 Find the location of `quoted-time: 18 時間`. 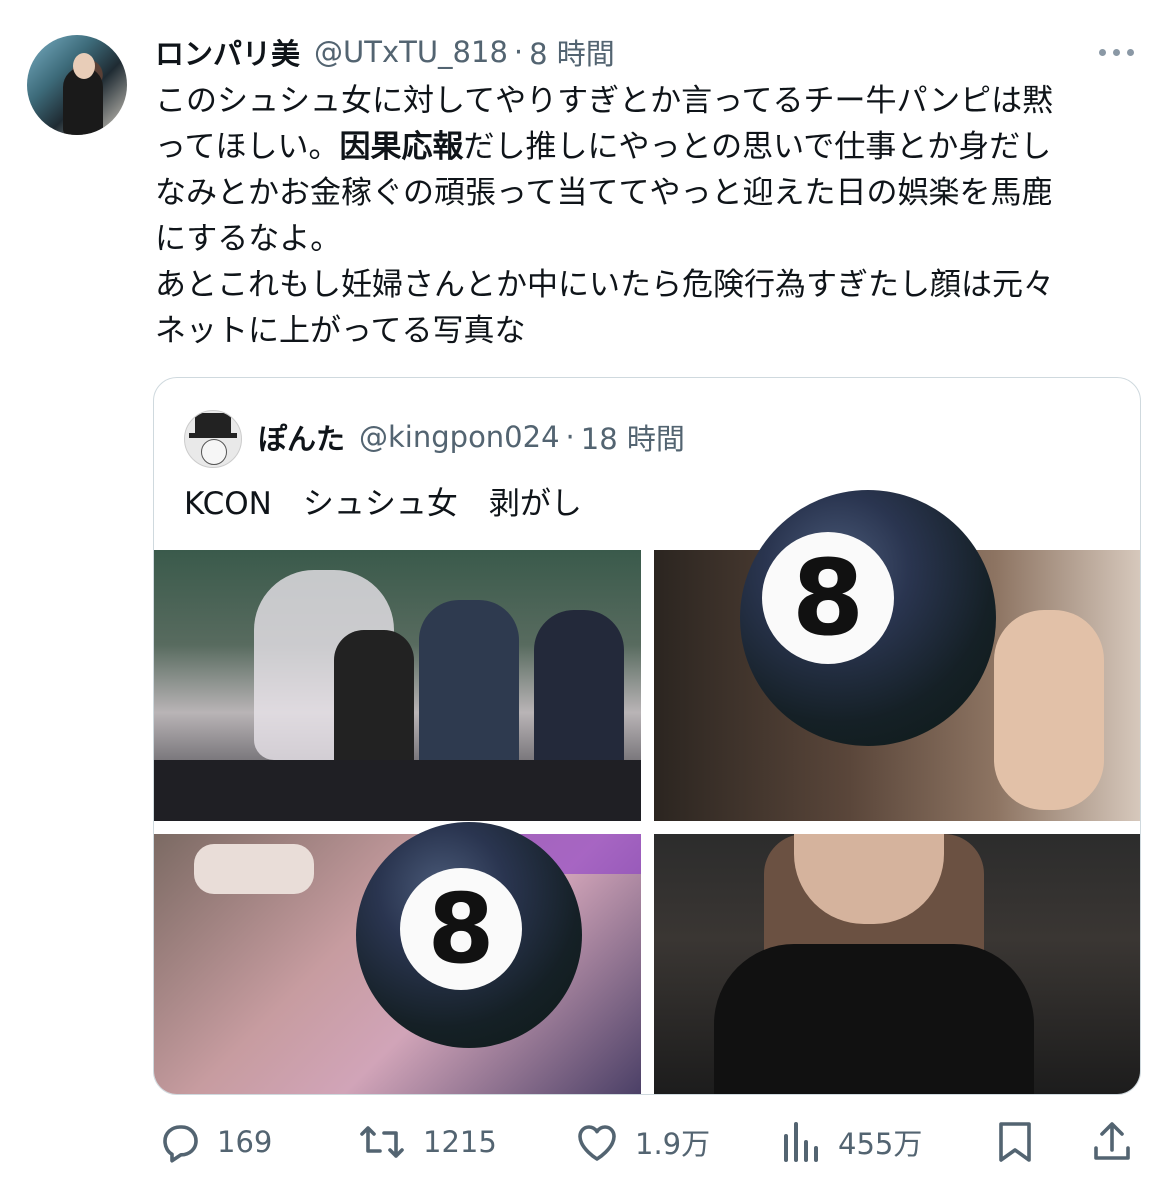

quoted-time: 18 時間 is located at coordinates (633, 437).